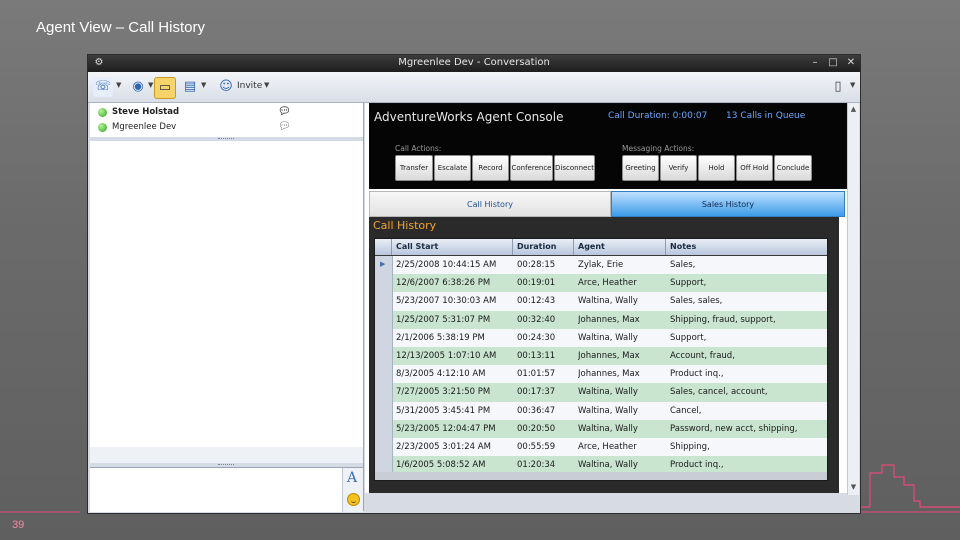  I want to click on hold-button: Hold, so click(716, 168).